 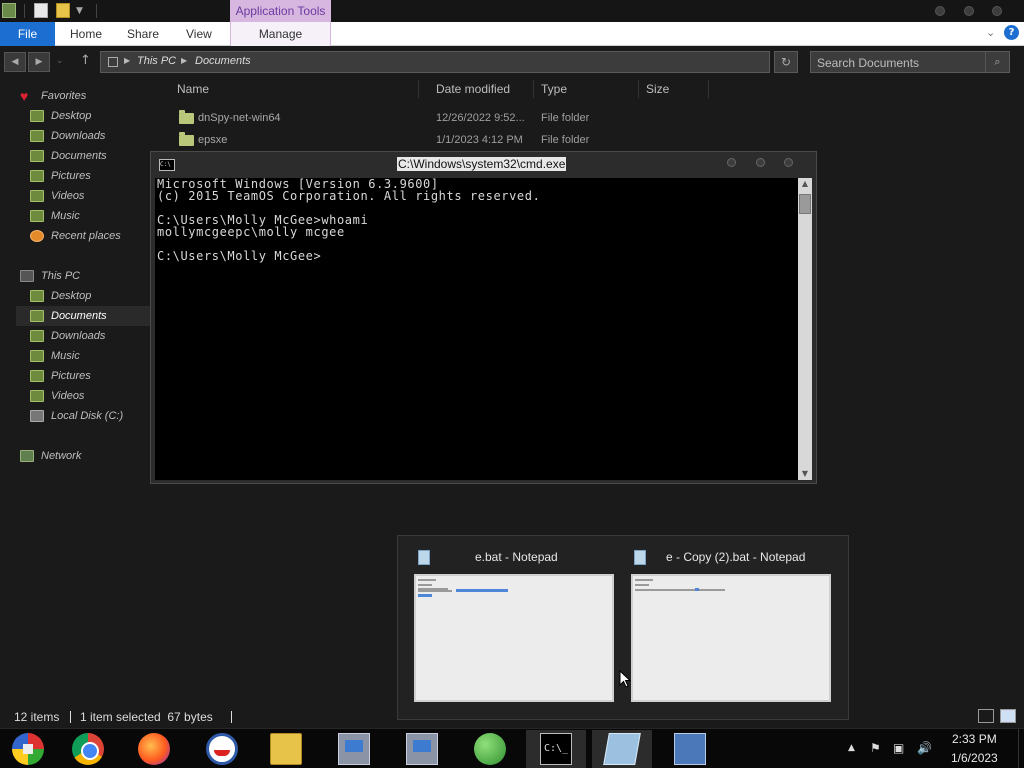 What do you see at coordinates (110, 136) in the screenshot?
I see `nav-favorites-downloads: Downloads` at bounding box center [110, 136].